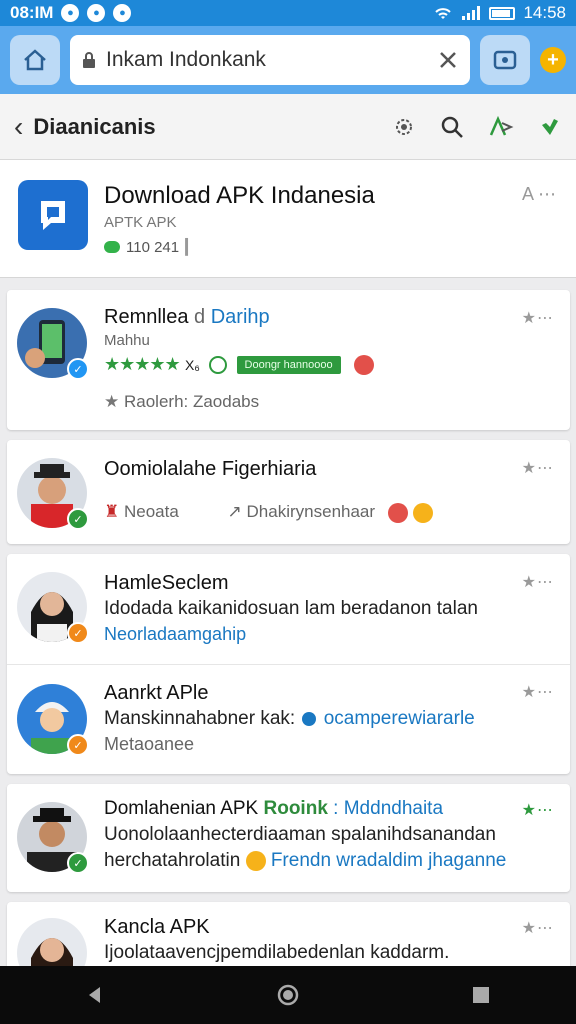 This screenshot has width=576, height=1024. Describe the element at coordinates (288, 13) in the screenshot. I see `status-bar: 08:IM ● ● ● 14:58` at that location.